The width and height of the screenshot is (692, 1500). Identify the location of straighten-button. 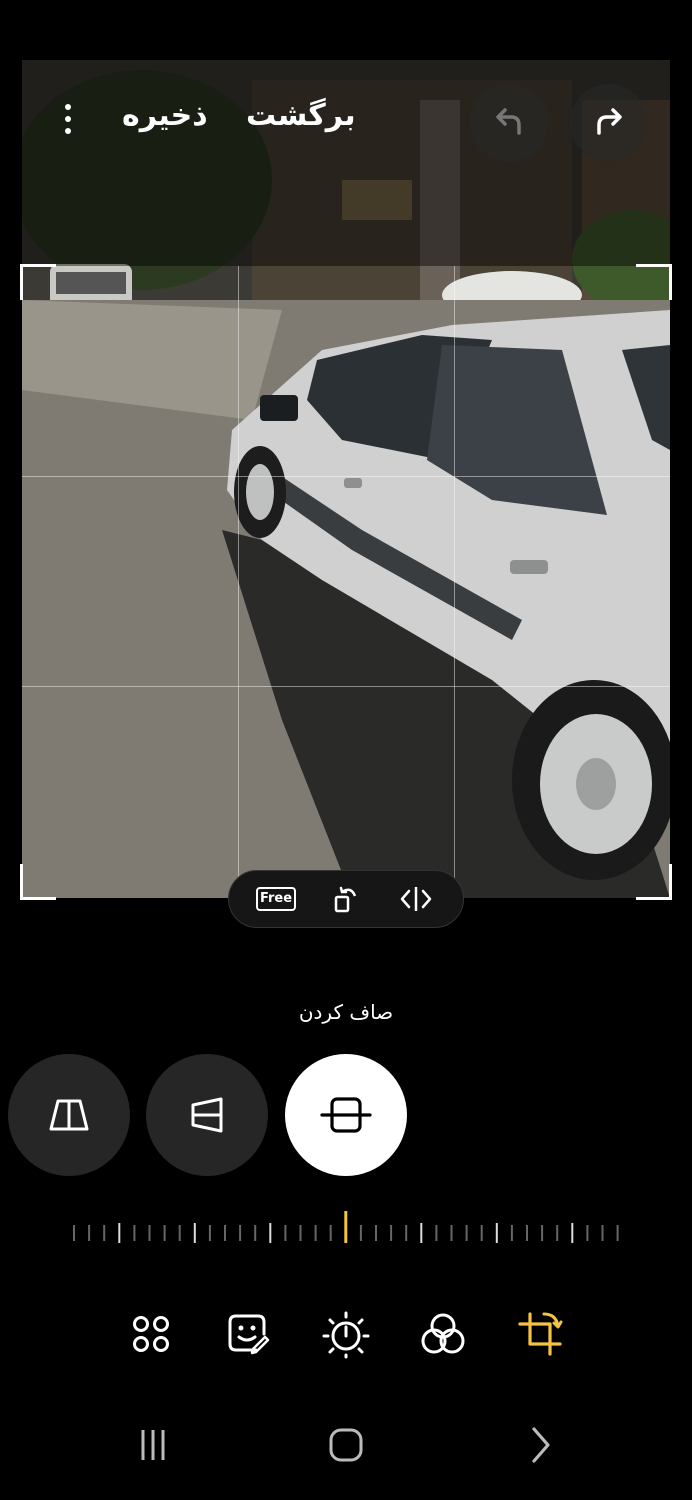
(346, 1115).